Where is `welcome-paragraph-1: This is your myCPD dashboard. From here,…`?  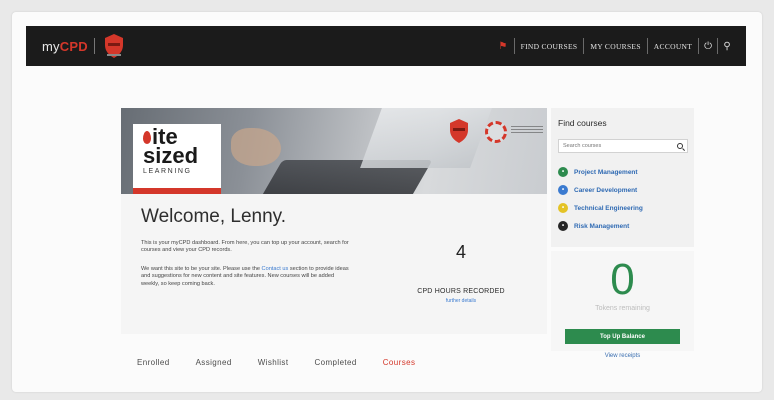 welcome-paragraph-1: This is your myCPD dashboard. From here,… is located at coordinates (245, 247).